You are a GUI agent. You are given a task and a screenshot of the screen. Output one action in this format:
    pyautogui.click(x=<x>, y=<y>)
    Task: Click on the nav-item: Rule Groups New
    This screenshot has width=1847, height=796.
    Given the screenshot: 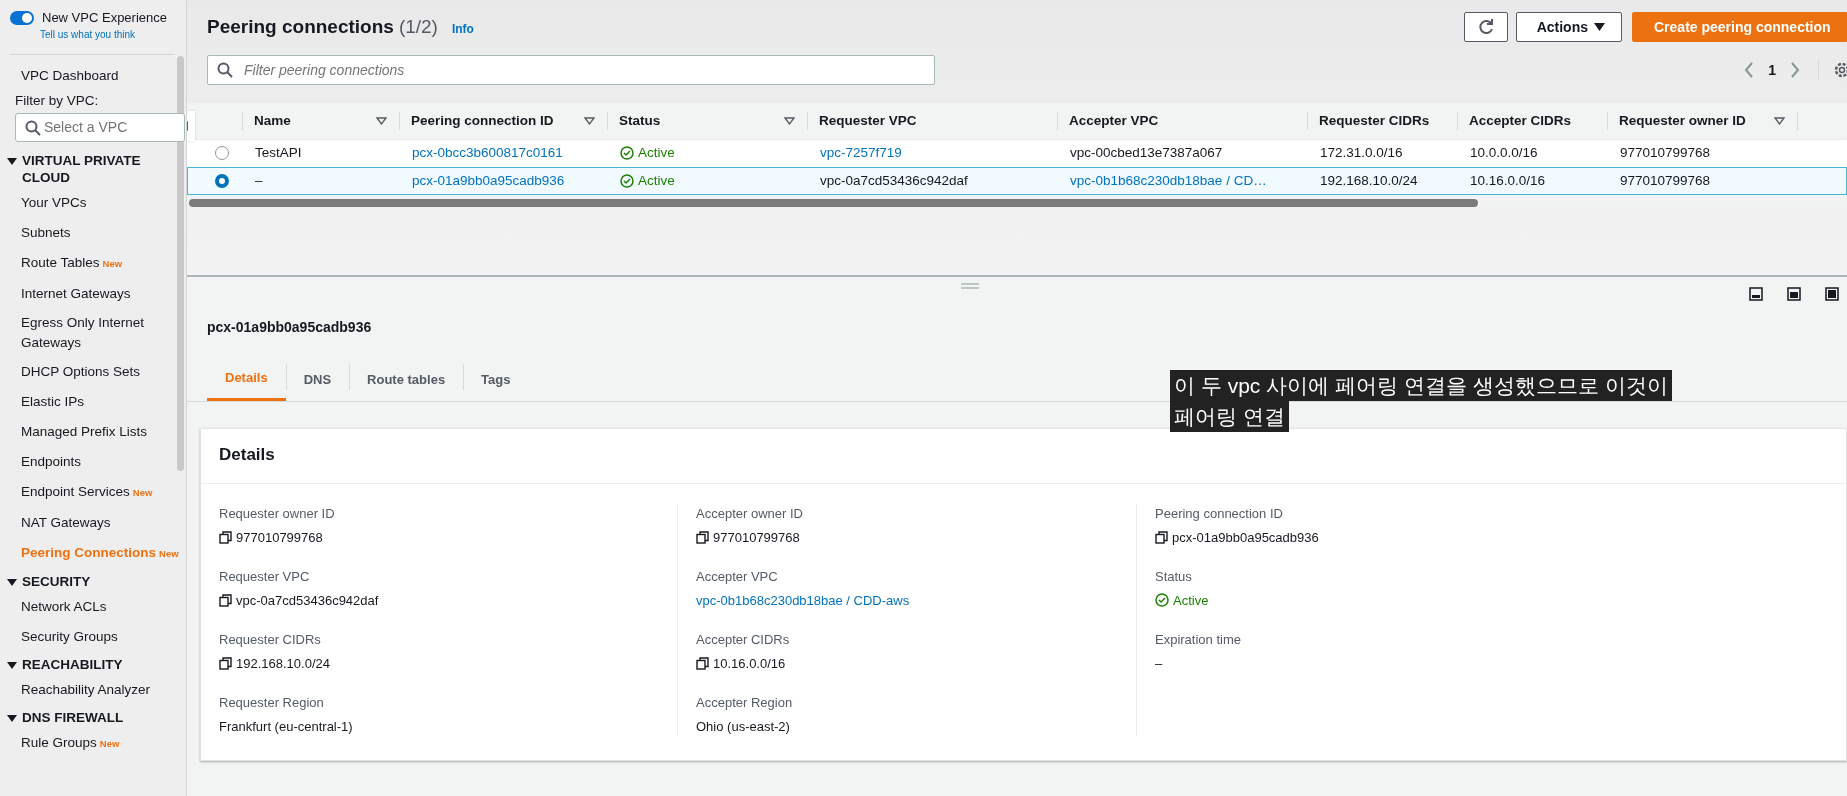 What is the action you would take?
    pyautogui.click(x=93, y=743)
    